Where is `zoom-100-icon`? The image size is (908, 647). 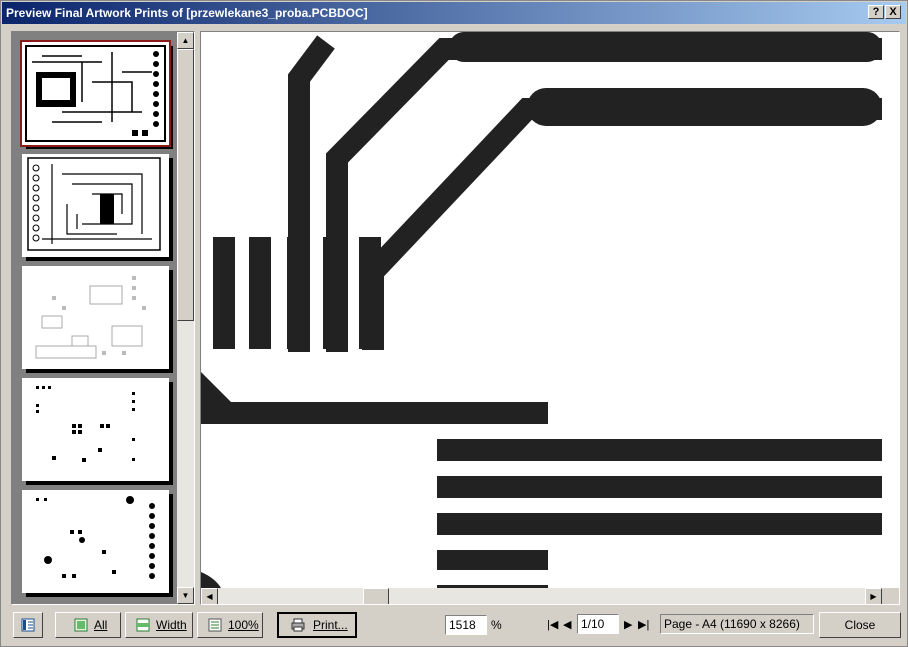
zoom-100-icon is located at coordinates (215, 625).